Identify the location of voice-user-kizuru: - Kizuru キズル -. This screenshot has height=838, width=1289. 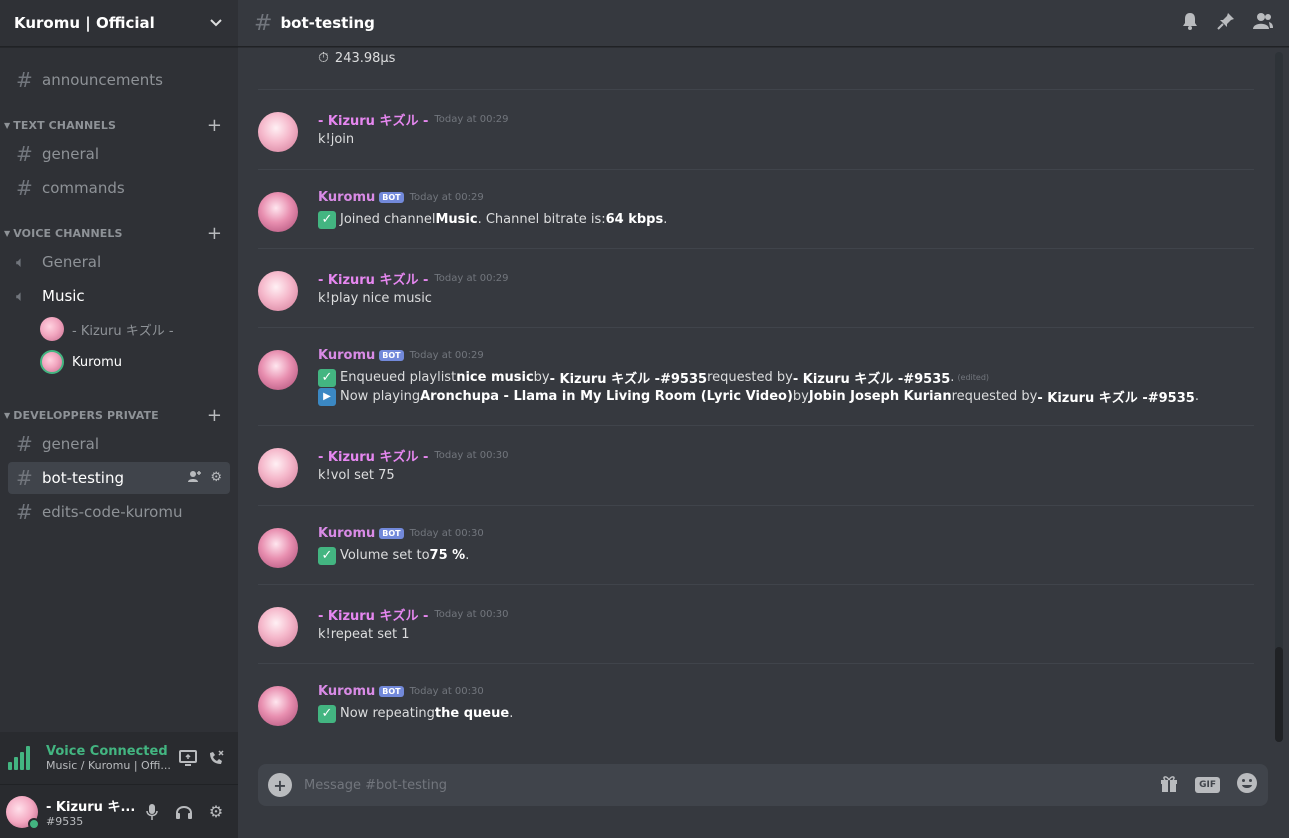
(107, 329).